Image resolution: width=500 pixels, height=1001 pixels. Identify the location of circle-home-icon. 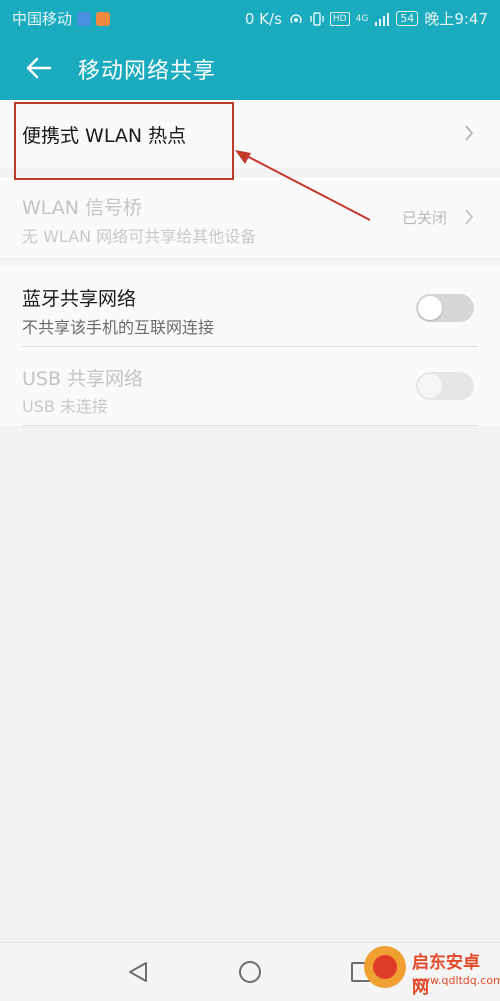
(250, 972).